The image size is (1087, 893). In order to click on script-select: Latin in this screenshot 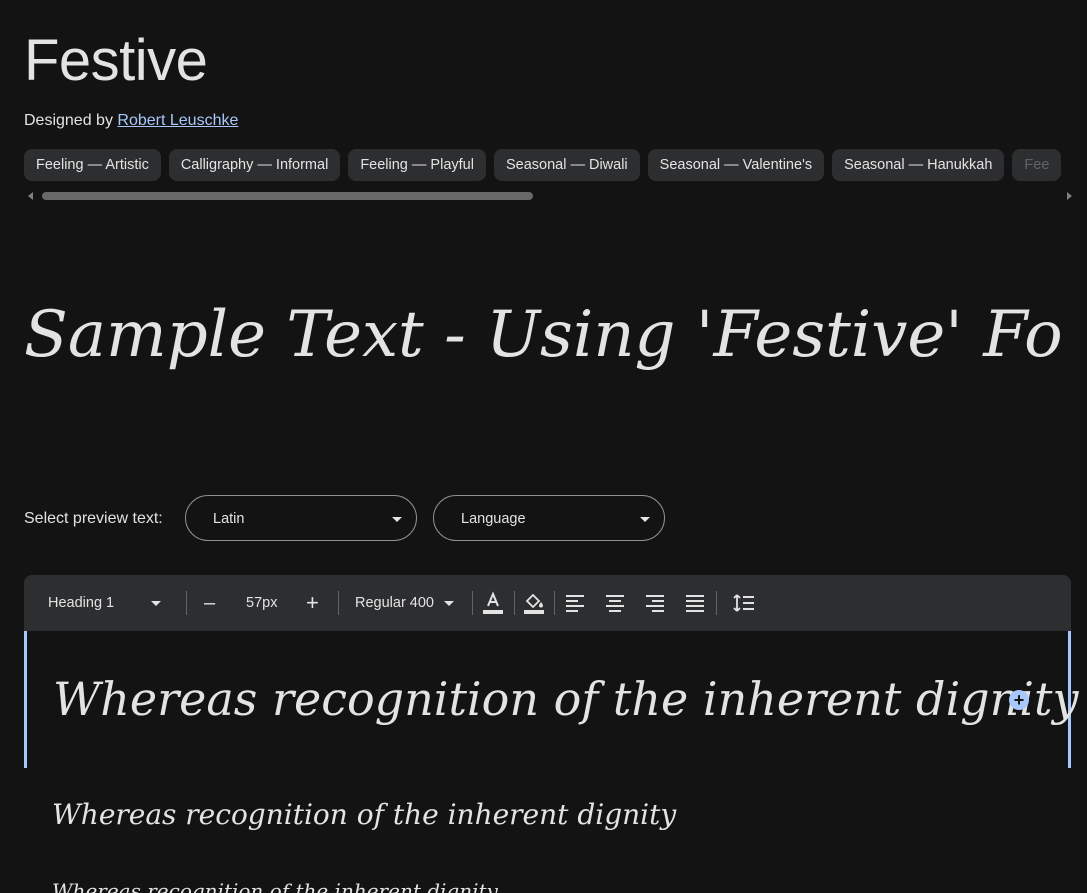, I will do `click(301, 518)`.